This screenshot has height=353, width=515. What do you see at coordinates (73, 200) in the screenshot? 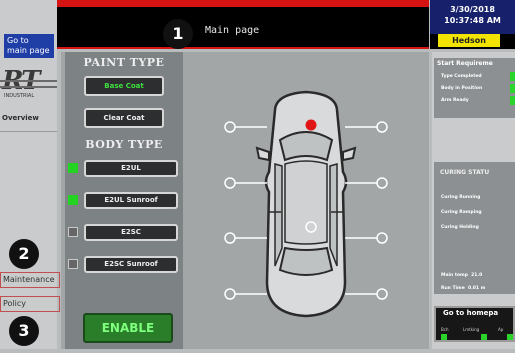
I see `e2ul-sunroof-checkbox` at bounding box center [73, 200].